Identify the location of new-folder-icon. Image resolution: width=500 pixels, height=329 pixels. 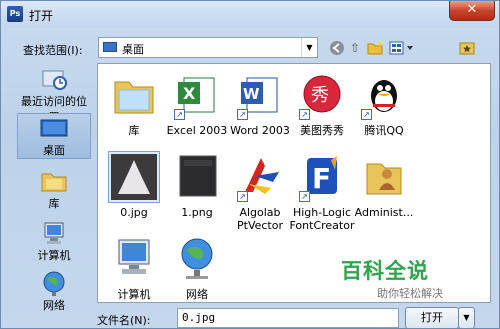
(375, 48).